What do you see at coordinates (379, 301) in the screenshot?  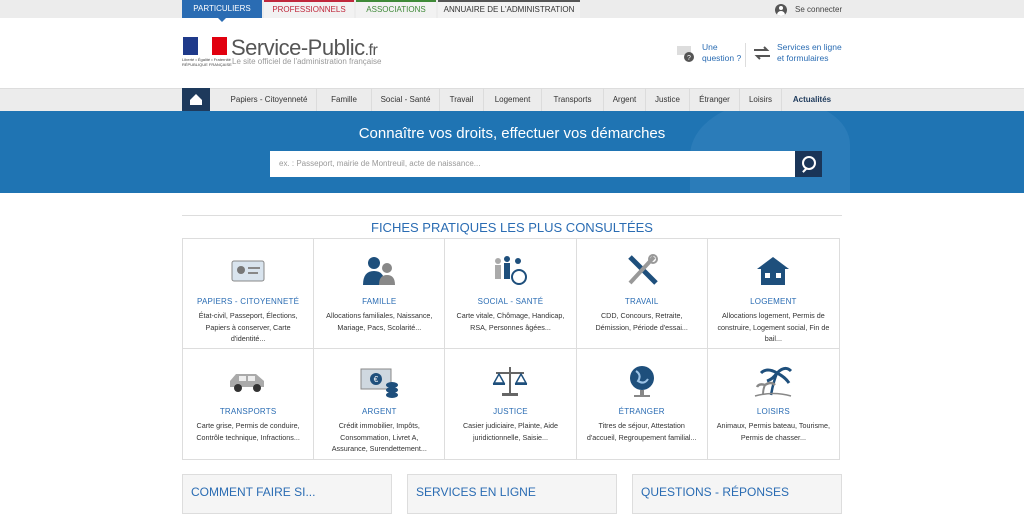 I see `card-title: FAMILLE` at bounding box center [379, 301].